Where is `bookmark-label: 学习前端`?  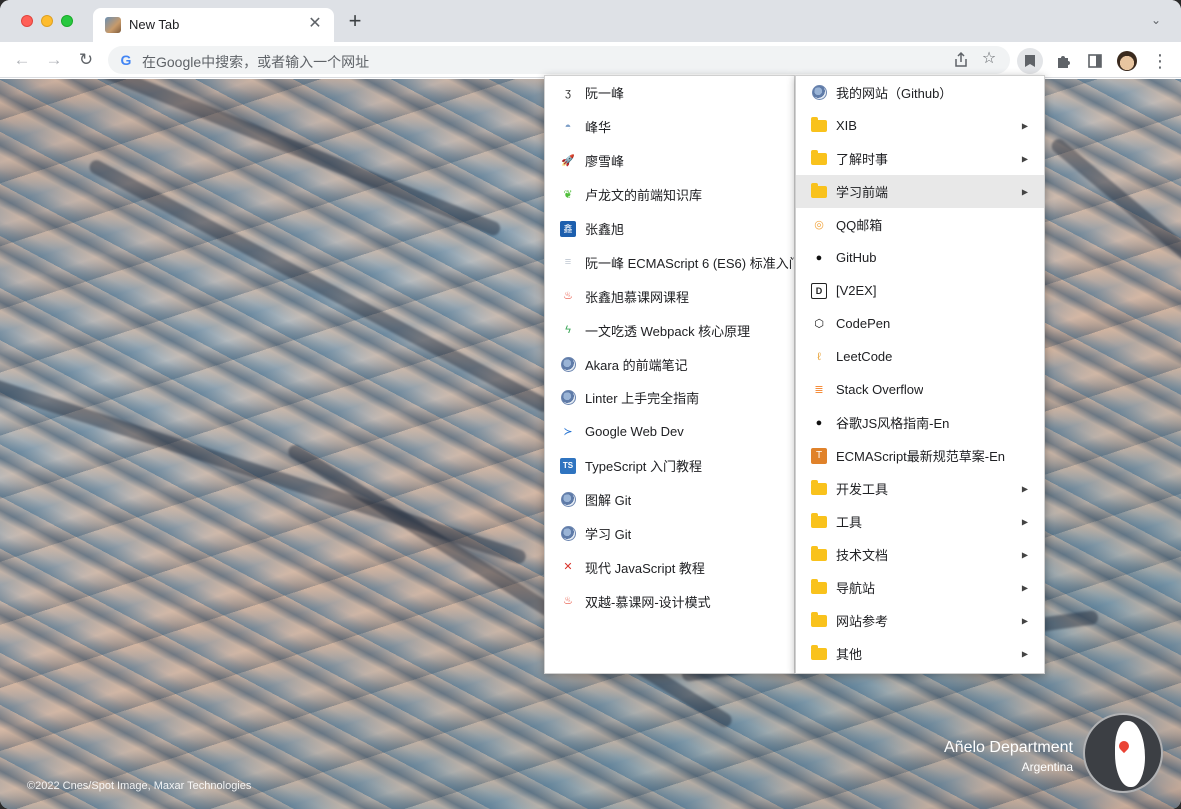 bookmark-label: 学习前端 is located at coordinates (862, 192).